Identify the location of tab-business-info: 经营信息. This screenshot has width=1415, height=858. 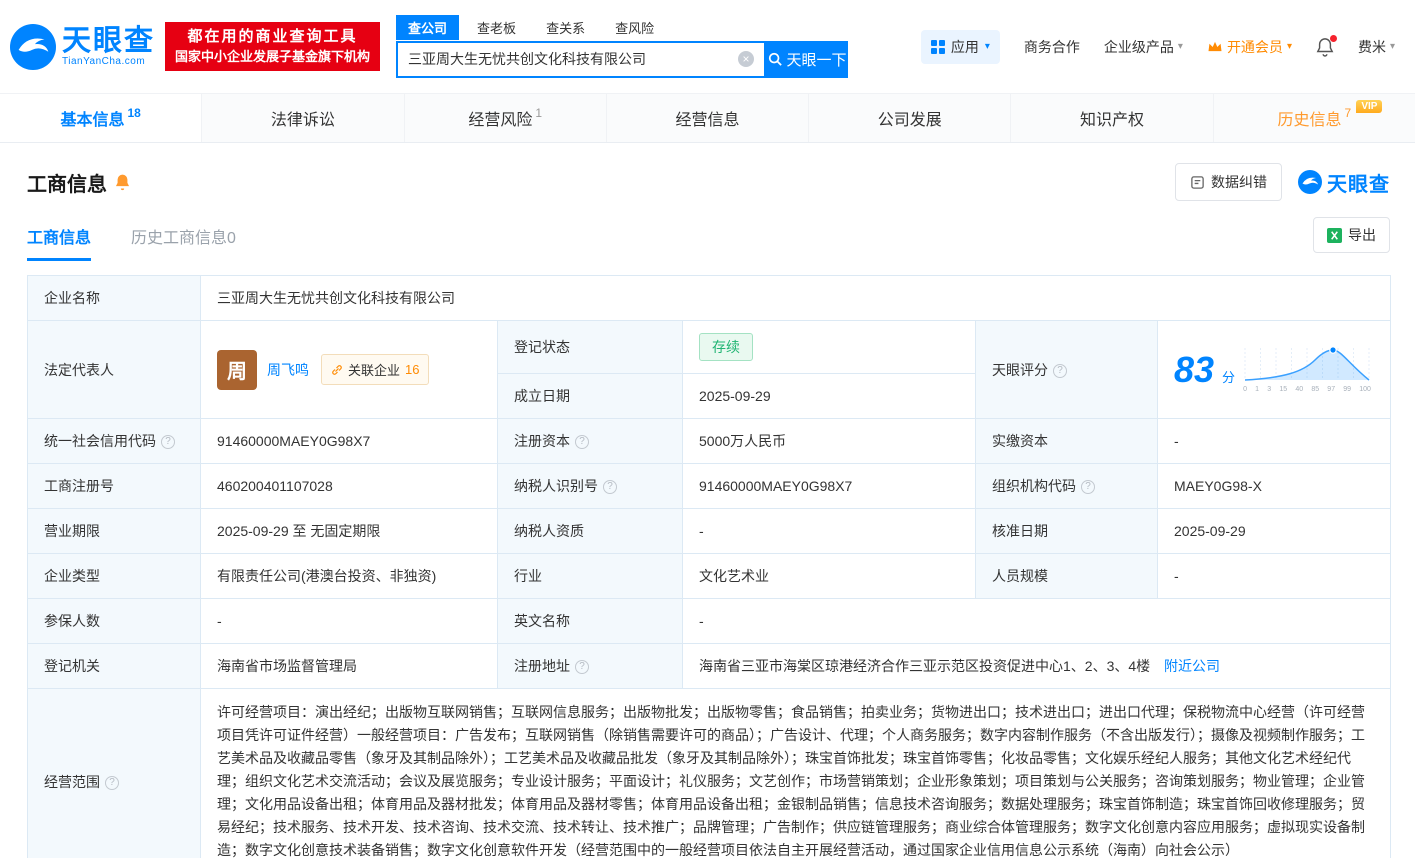
(708, 118).